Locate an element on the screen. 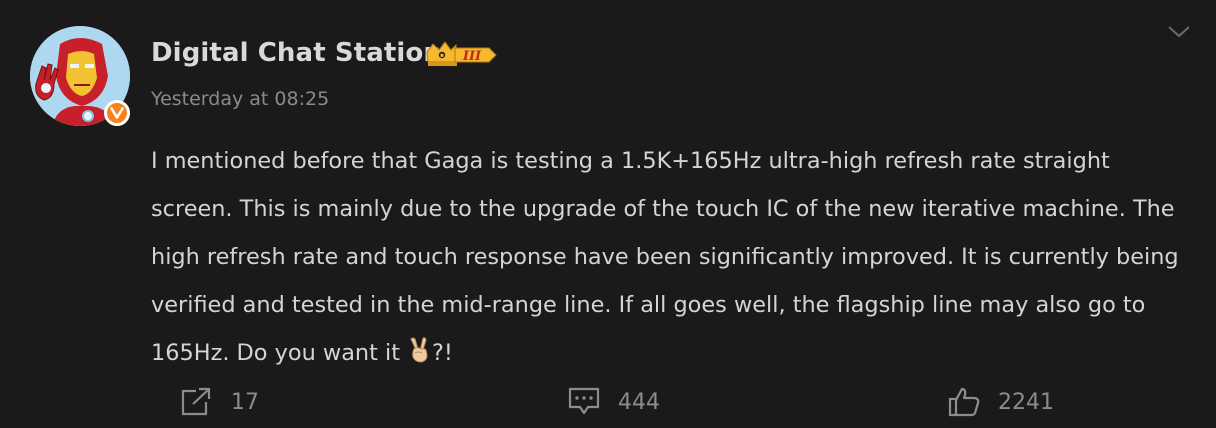 This screenshot has height=428, width=1216. crown-badge-icon: III is located at coordinates (461, 53).